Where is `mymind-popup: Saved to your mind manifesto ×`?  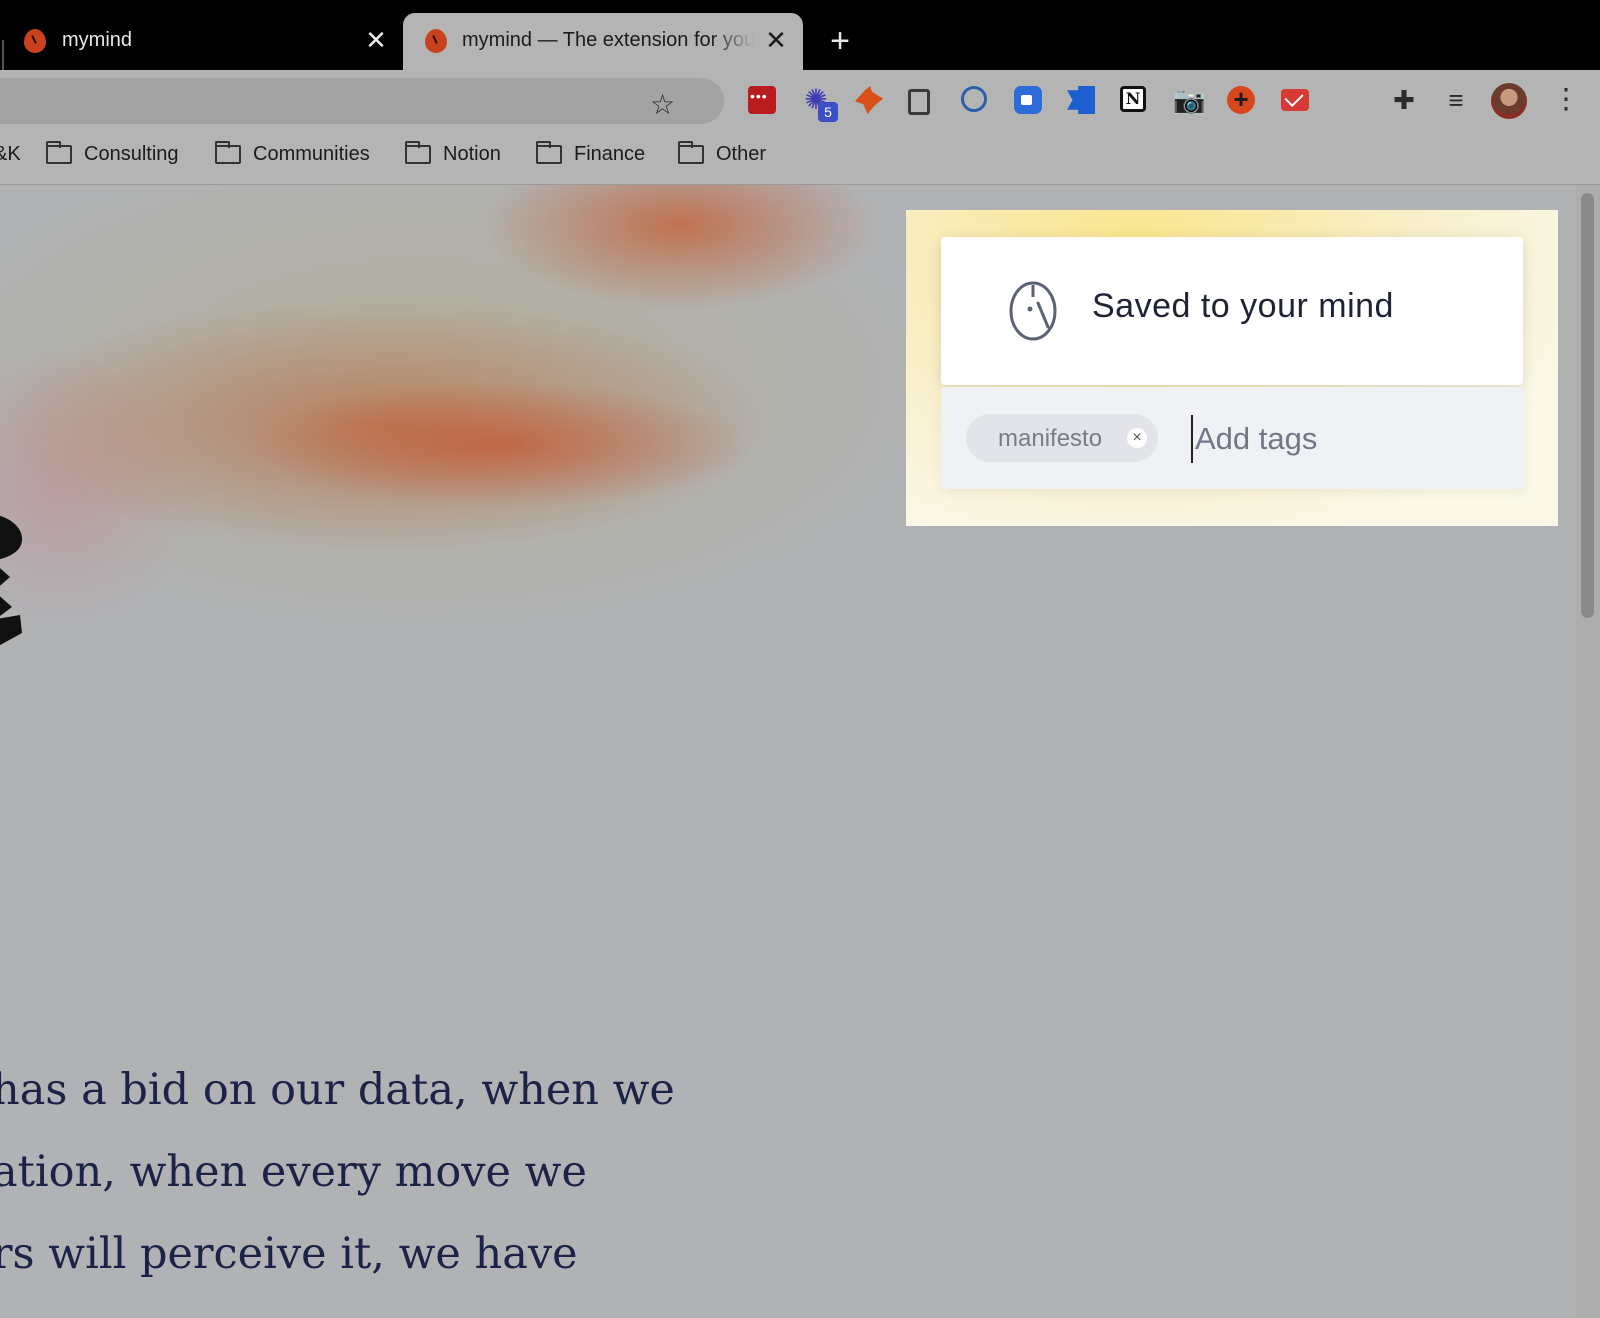 mymind-popup: Saved to your mind manifesto × is located at coordinates (1232, 368).